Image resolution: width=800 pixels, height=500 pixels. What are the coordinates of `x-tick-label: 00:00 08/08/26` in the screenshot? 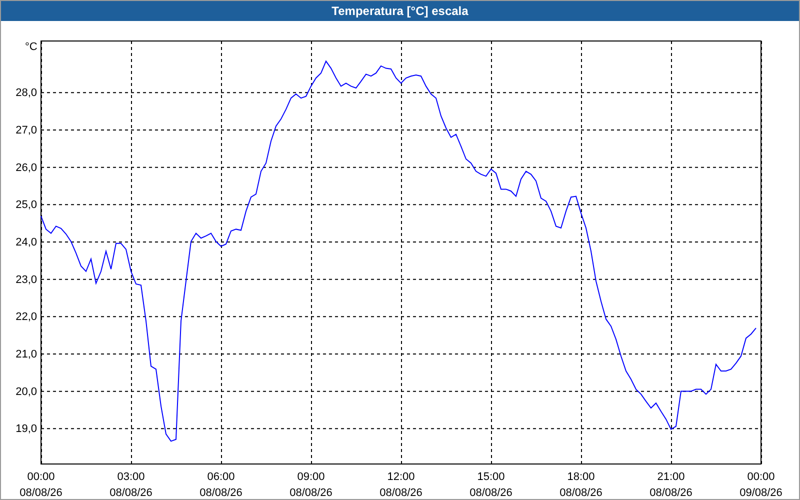 It's located at (41, 485).